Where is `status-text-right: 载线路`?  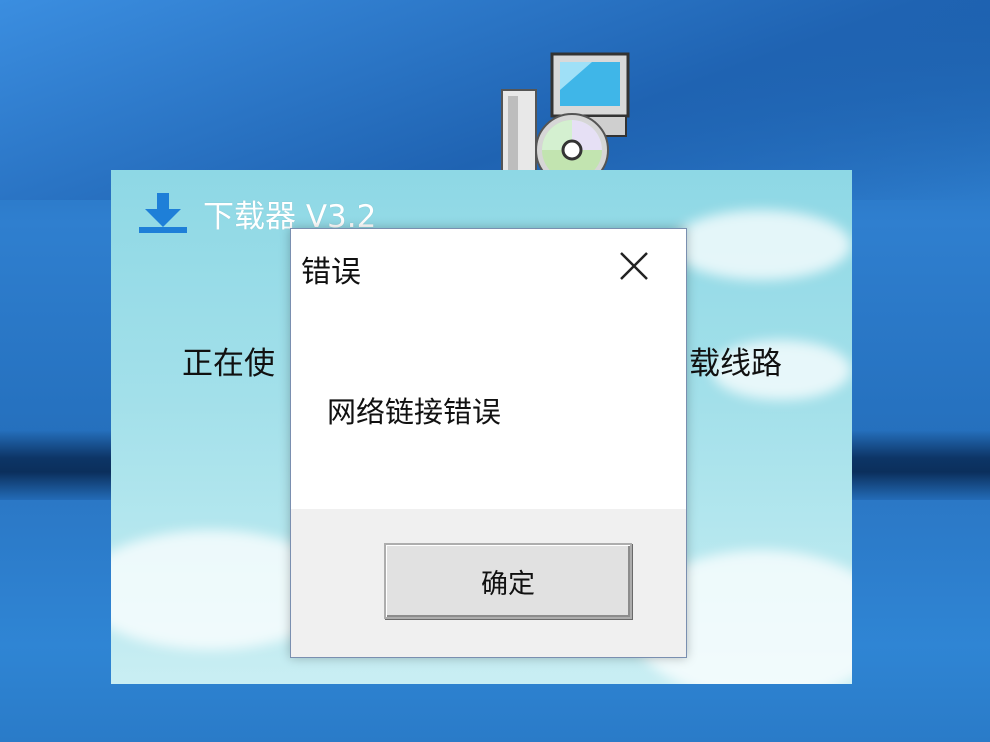
status-text-right: 载线路 is located at coordinates (735, 364).